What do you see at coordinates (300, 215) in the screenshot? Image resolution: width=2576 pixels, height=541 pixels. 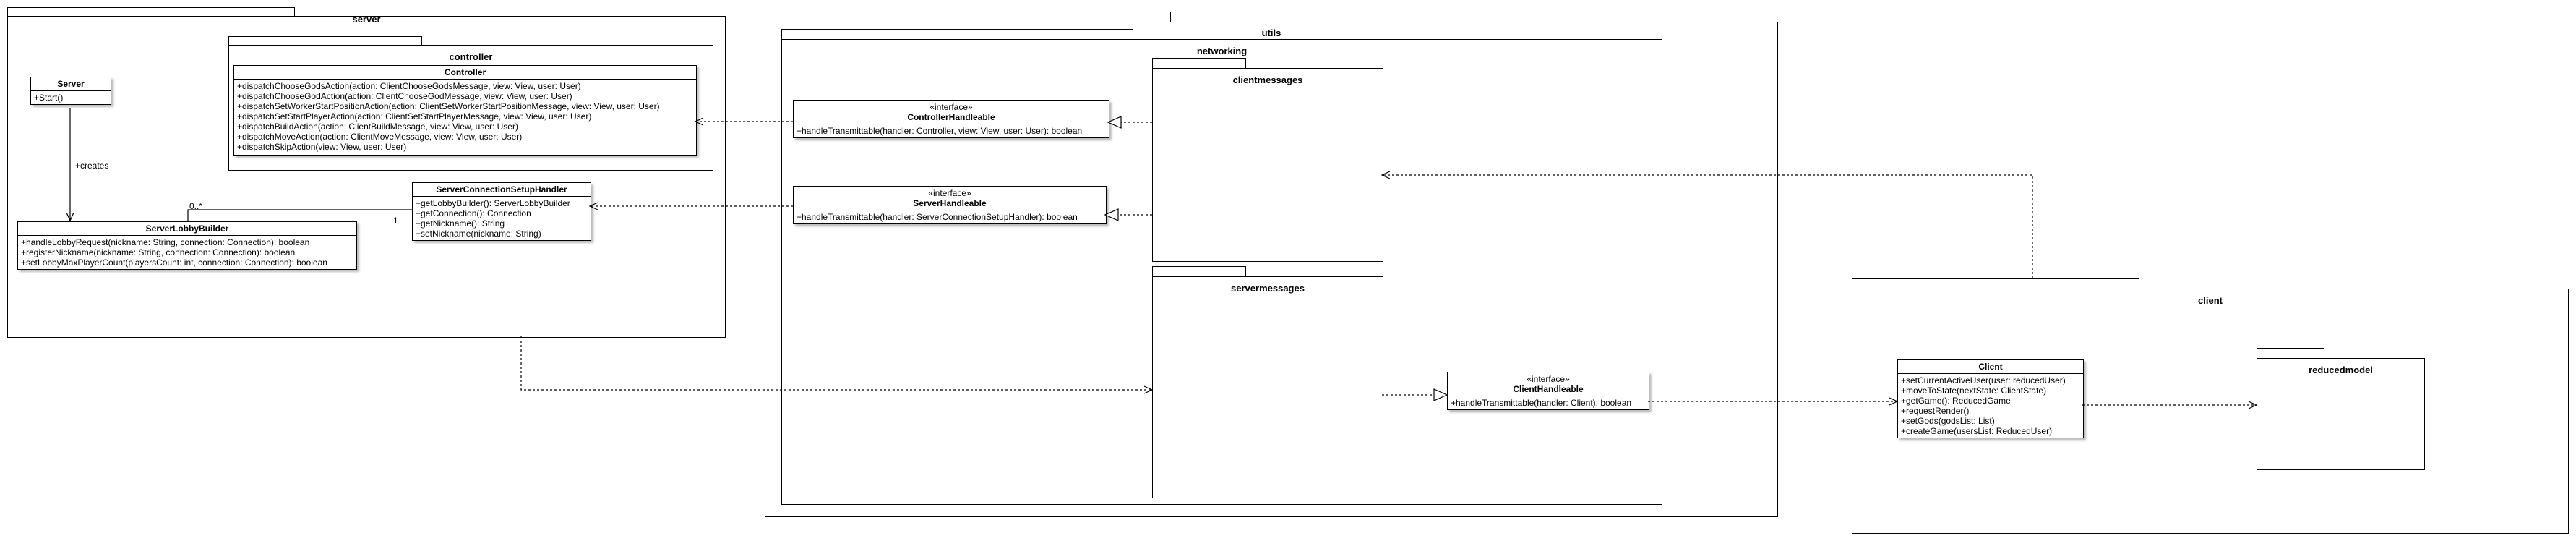 I see `lobby-setup-association` at bounding box center [300, 215].